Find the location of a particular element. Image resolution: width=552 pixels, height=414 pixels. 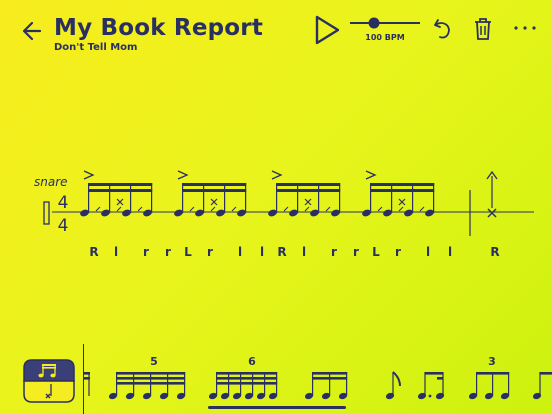

sextuplet-palette-item is located at coordinates (243, 386).